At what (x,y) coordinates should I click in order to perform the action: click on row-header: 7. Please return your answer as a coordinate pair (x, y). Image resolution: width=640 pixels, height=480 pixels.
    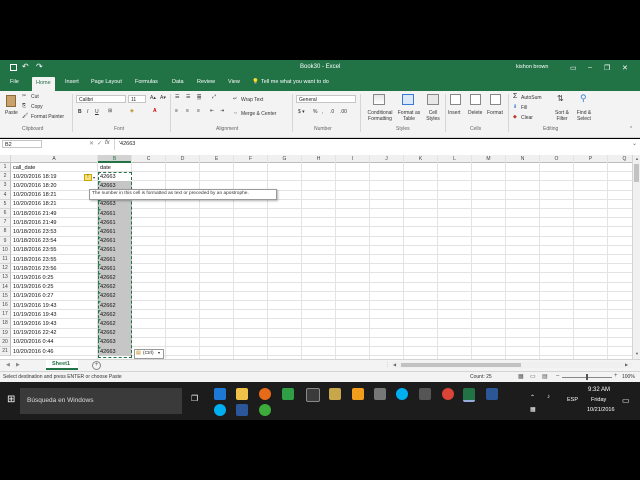
    Looking at the image, I should click on (5, 223).